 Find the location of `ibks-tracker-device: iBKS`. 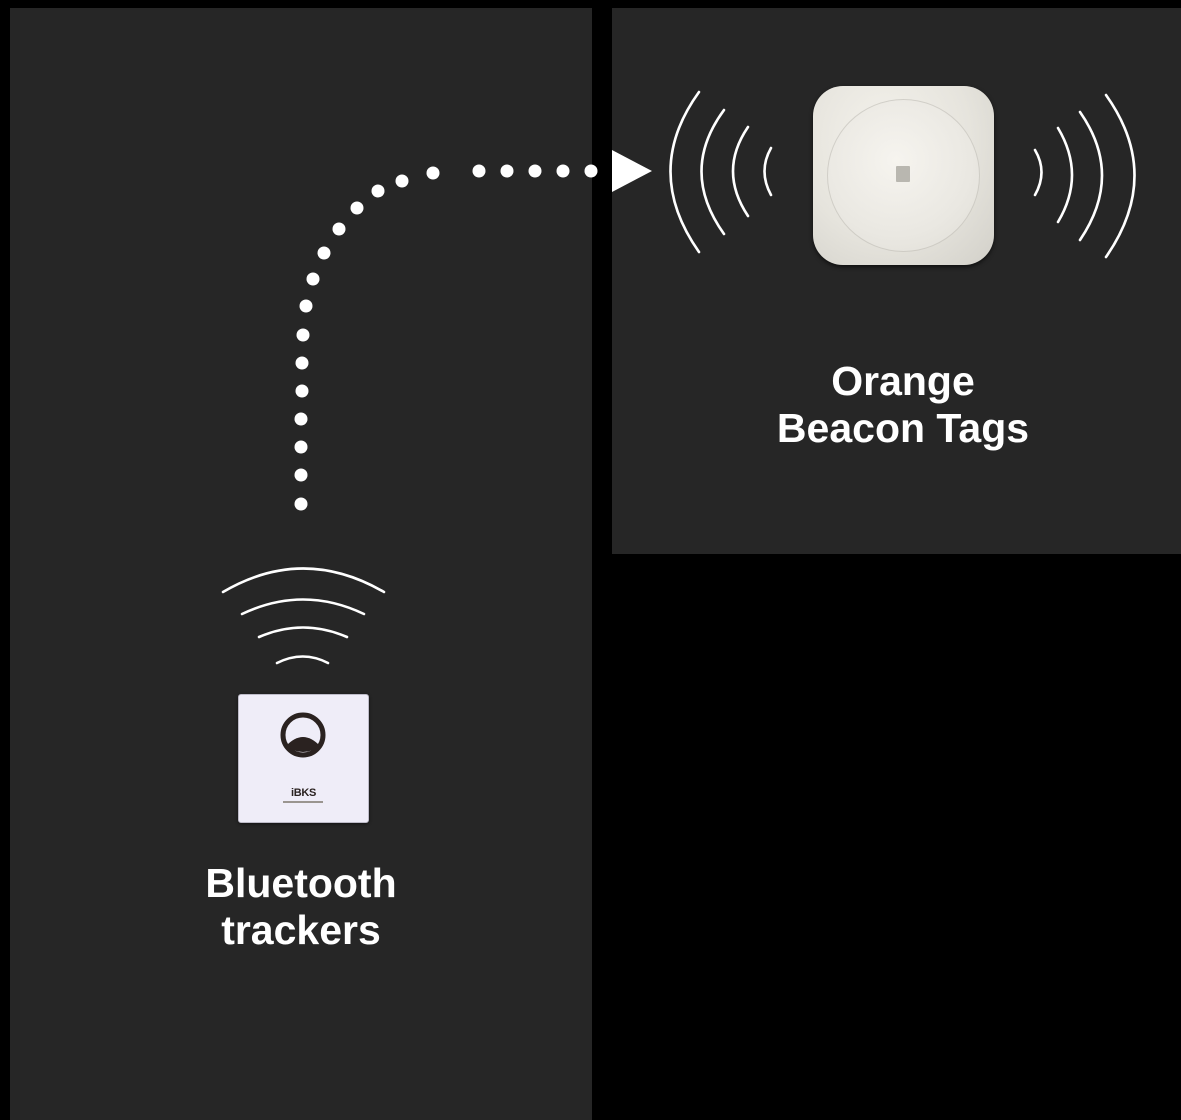

ibks-tracker-device: iBKS is located at coordinates (303, 758).